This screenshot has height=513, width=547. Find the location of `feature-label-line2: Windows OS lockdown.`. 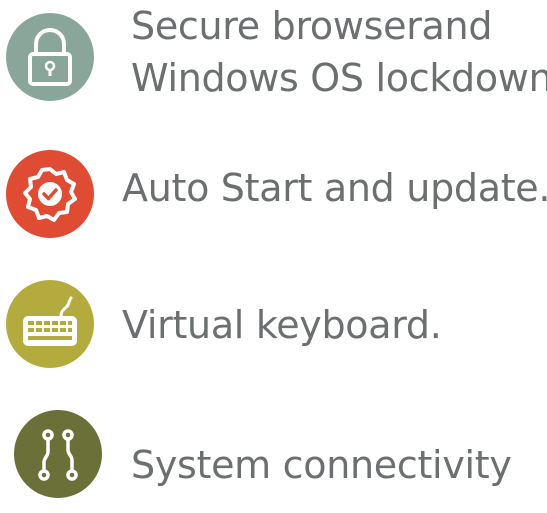

feature-label-line2: Windows OS lockdown. is located at coordinates (339, 78).